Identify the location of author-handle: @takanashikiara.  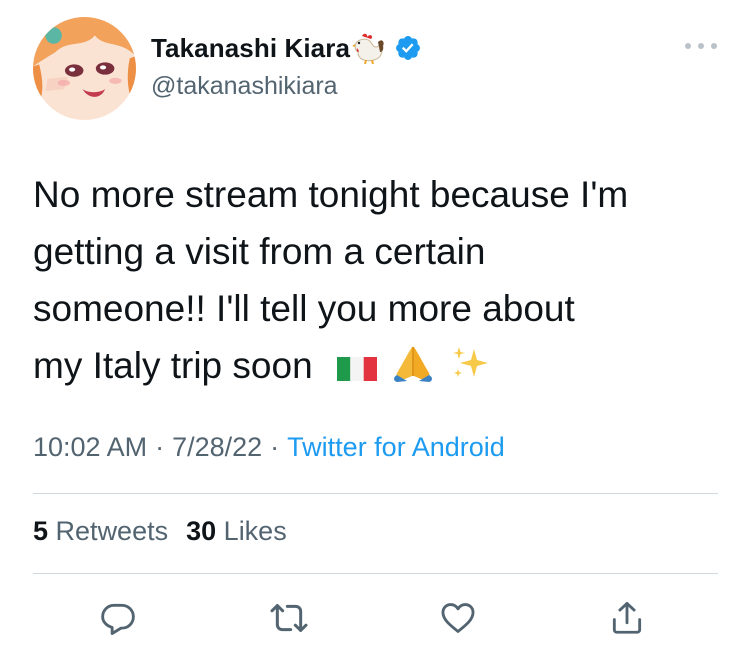
(244, 86).